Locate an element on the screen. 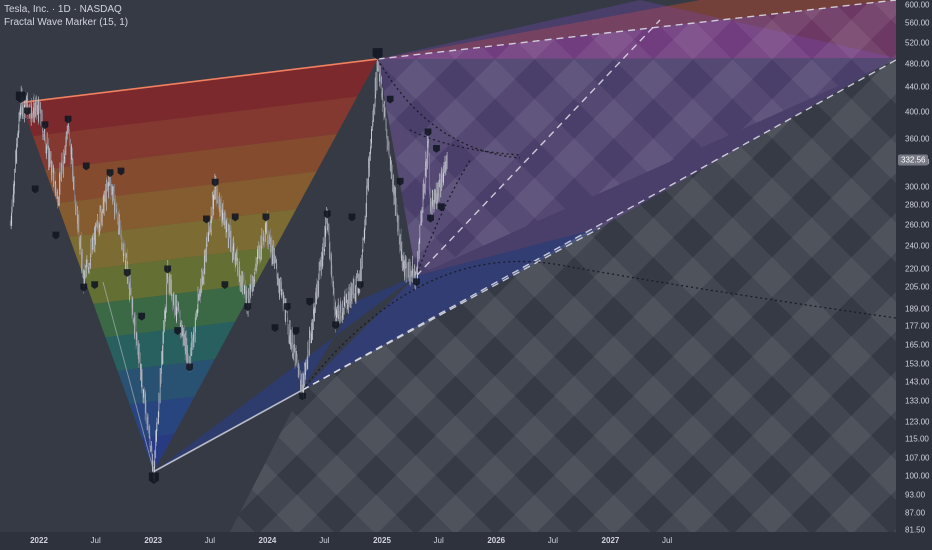  price-tick-label: 143.00 is located at coordinates (917, 382).